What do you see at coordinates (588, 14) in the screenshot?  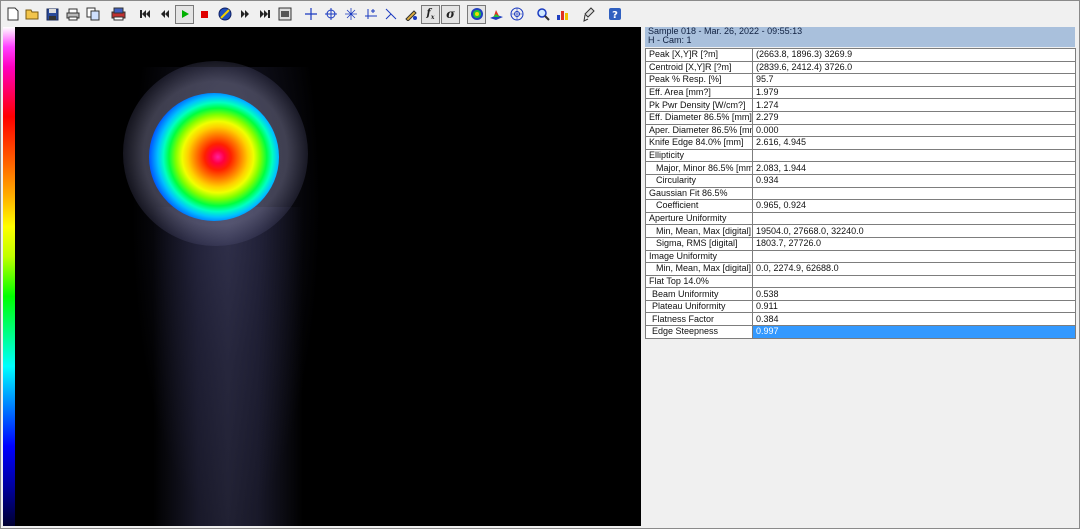 I see `probe-icon` at bounding box center [588, 14].